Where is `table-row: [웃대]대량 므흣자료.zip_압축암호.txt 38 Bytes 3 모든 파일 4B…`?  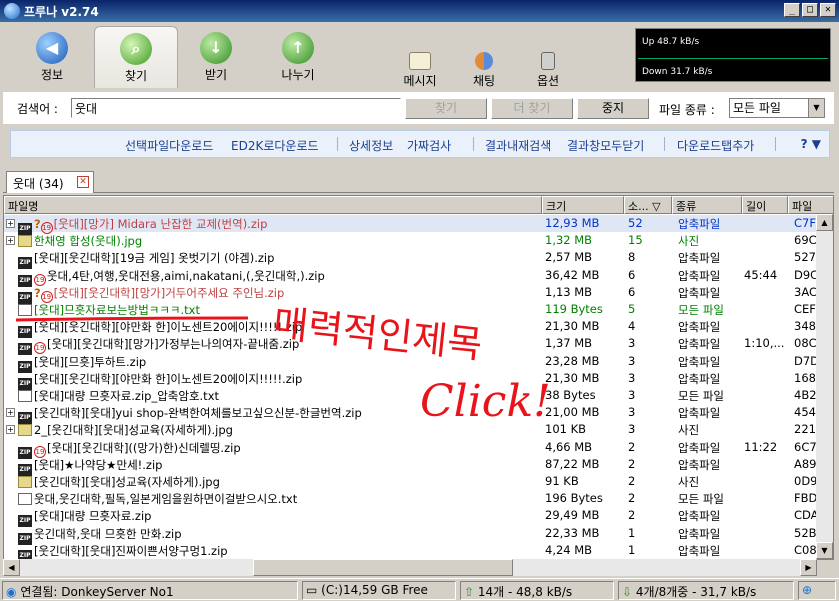
table-row: [웃대]대량 므흣자료.zip_압축암호.txt 38 Bytes 3 모든 파일 4B… is located at coordinates (410, 395).